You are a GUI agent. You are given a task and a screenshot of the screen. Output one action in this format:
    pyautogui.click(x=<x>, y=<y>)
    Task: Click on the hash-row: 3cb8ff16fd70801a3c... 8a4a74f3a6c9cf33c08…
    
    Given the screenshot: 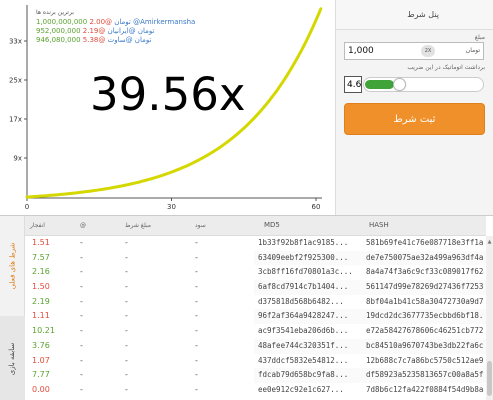 What is the action you would take?
    pyautogui.click(x=370, y=272)
    